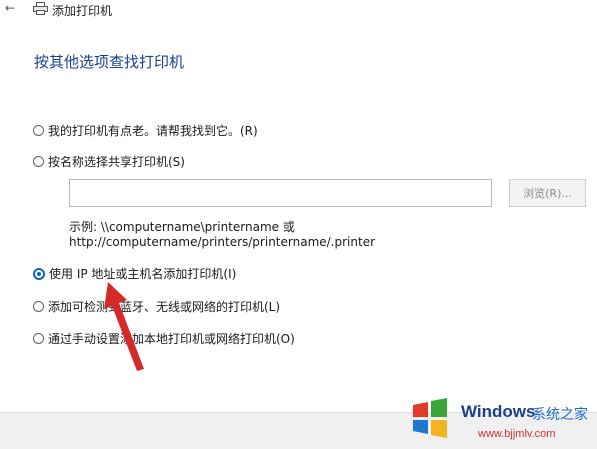 This screenshot has height=449, width=597. What do you see at coordinates (38, 130) in the screenshot?
I see `radio-old-printer` at bounding box center [38, 130].